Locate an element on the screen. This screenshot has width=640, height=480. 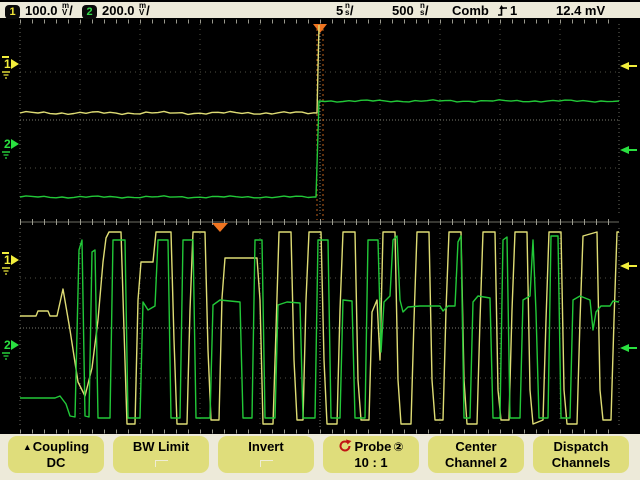
channel-1-badge: 1 is located at coordinates (12, 12).